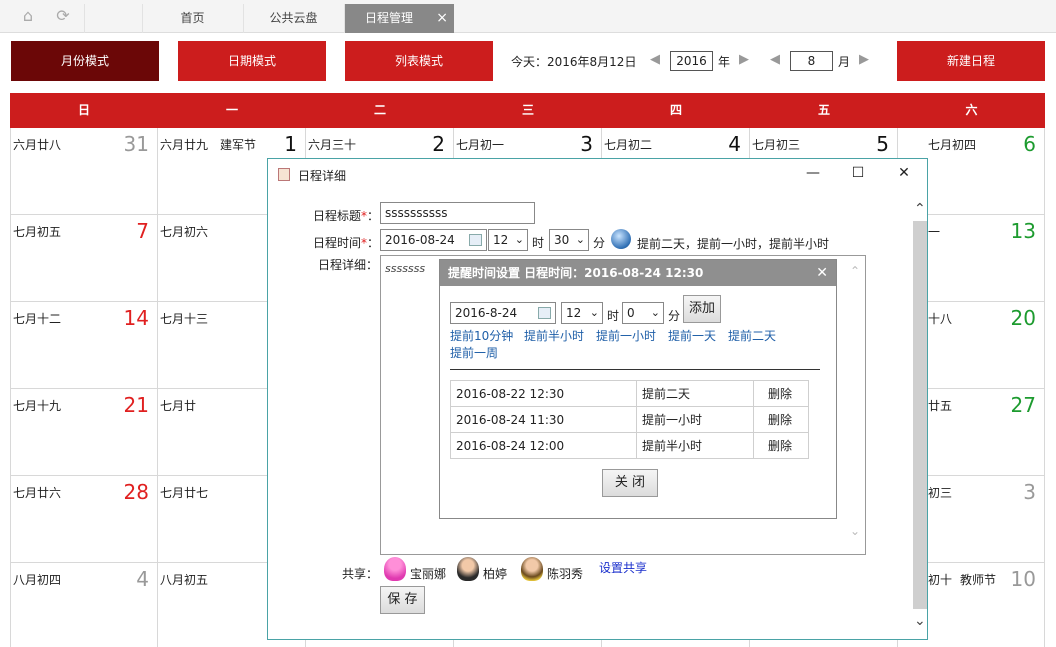 This screenshot has height=647, width=1056. What do you see at coordinates (882, 144) in the screenshot?
I see `day-number: 5` at bounding box center [882, 144].